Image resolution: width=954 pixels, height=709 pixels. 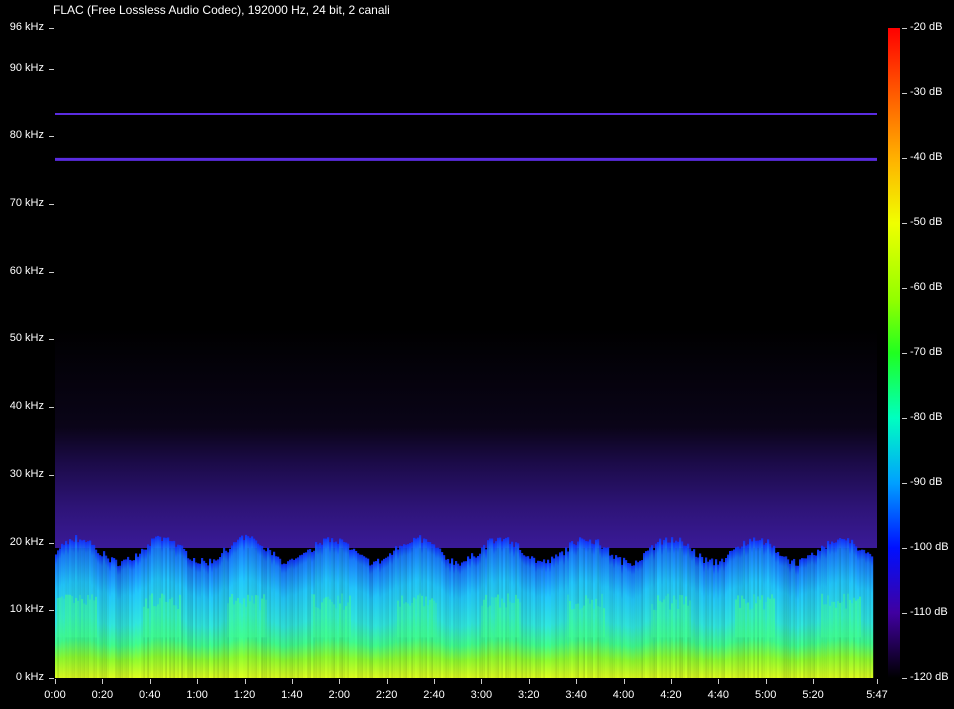 What do you see at coordinates (26, 473) in the screenshot?
I see `frequency-tick-label: 30 kHz` at bounding box center [26, 473].